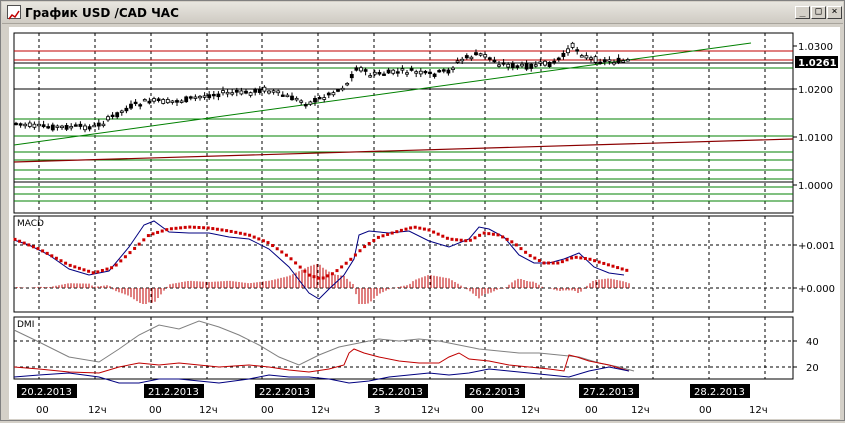 The height and width of the screenshot is (423, 845). What do you see at coordinates (816, 289) in the screenshot?
I see `macd-tick-2: +0.000` at bounding box center [816, 289].